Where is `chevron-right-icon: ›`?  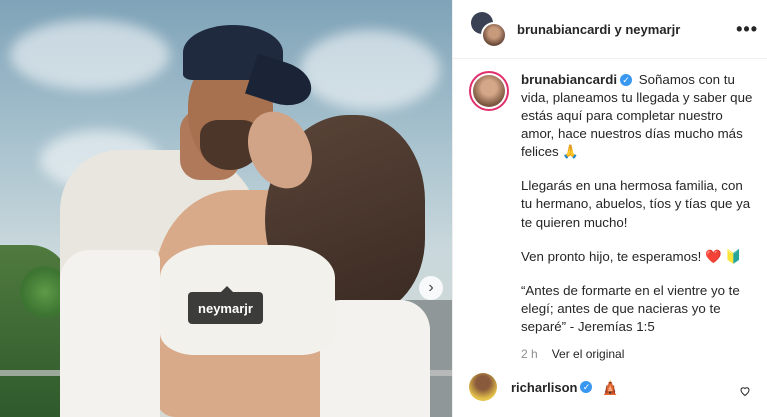 chevron-right-icon: › is located at coordinates (431, 287).